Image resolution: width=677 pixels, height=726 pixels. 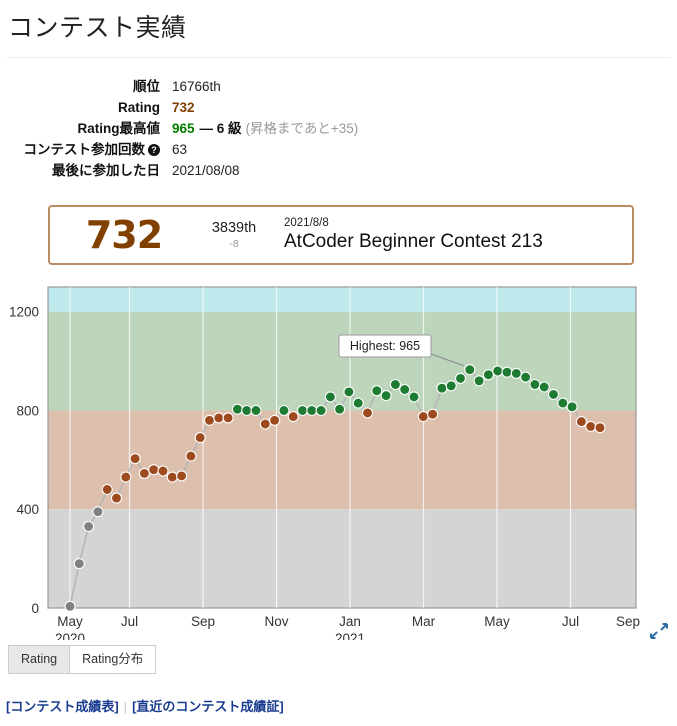 What do you see at coordinates (70, 621) in the screenshot?
I see `chart-xtick-label: May` at bounding box center [70, 621].